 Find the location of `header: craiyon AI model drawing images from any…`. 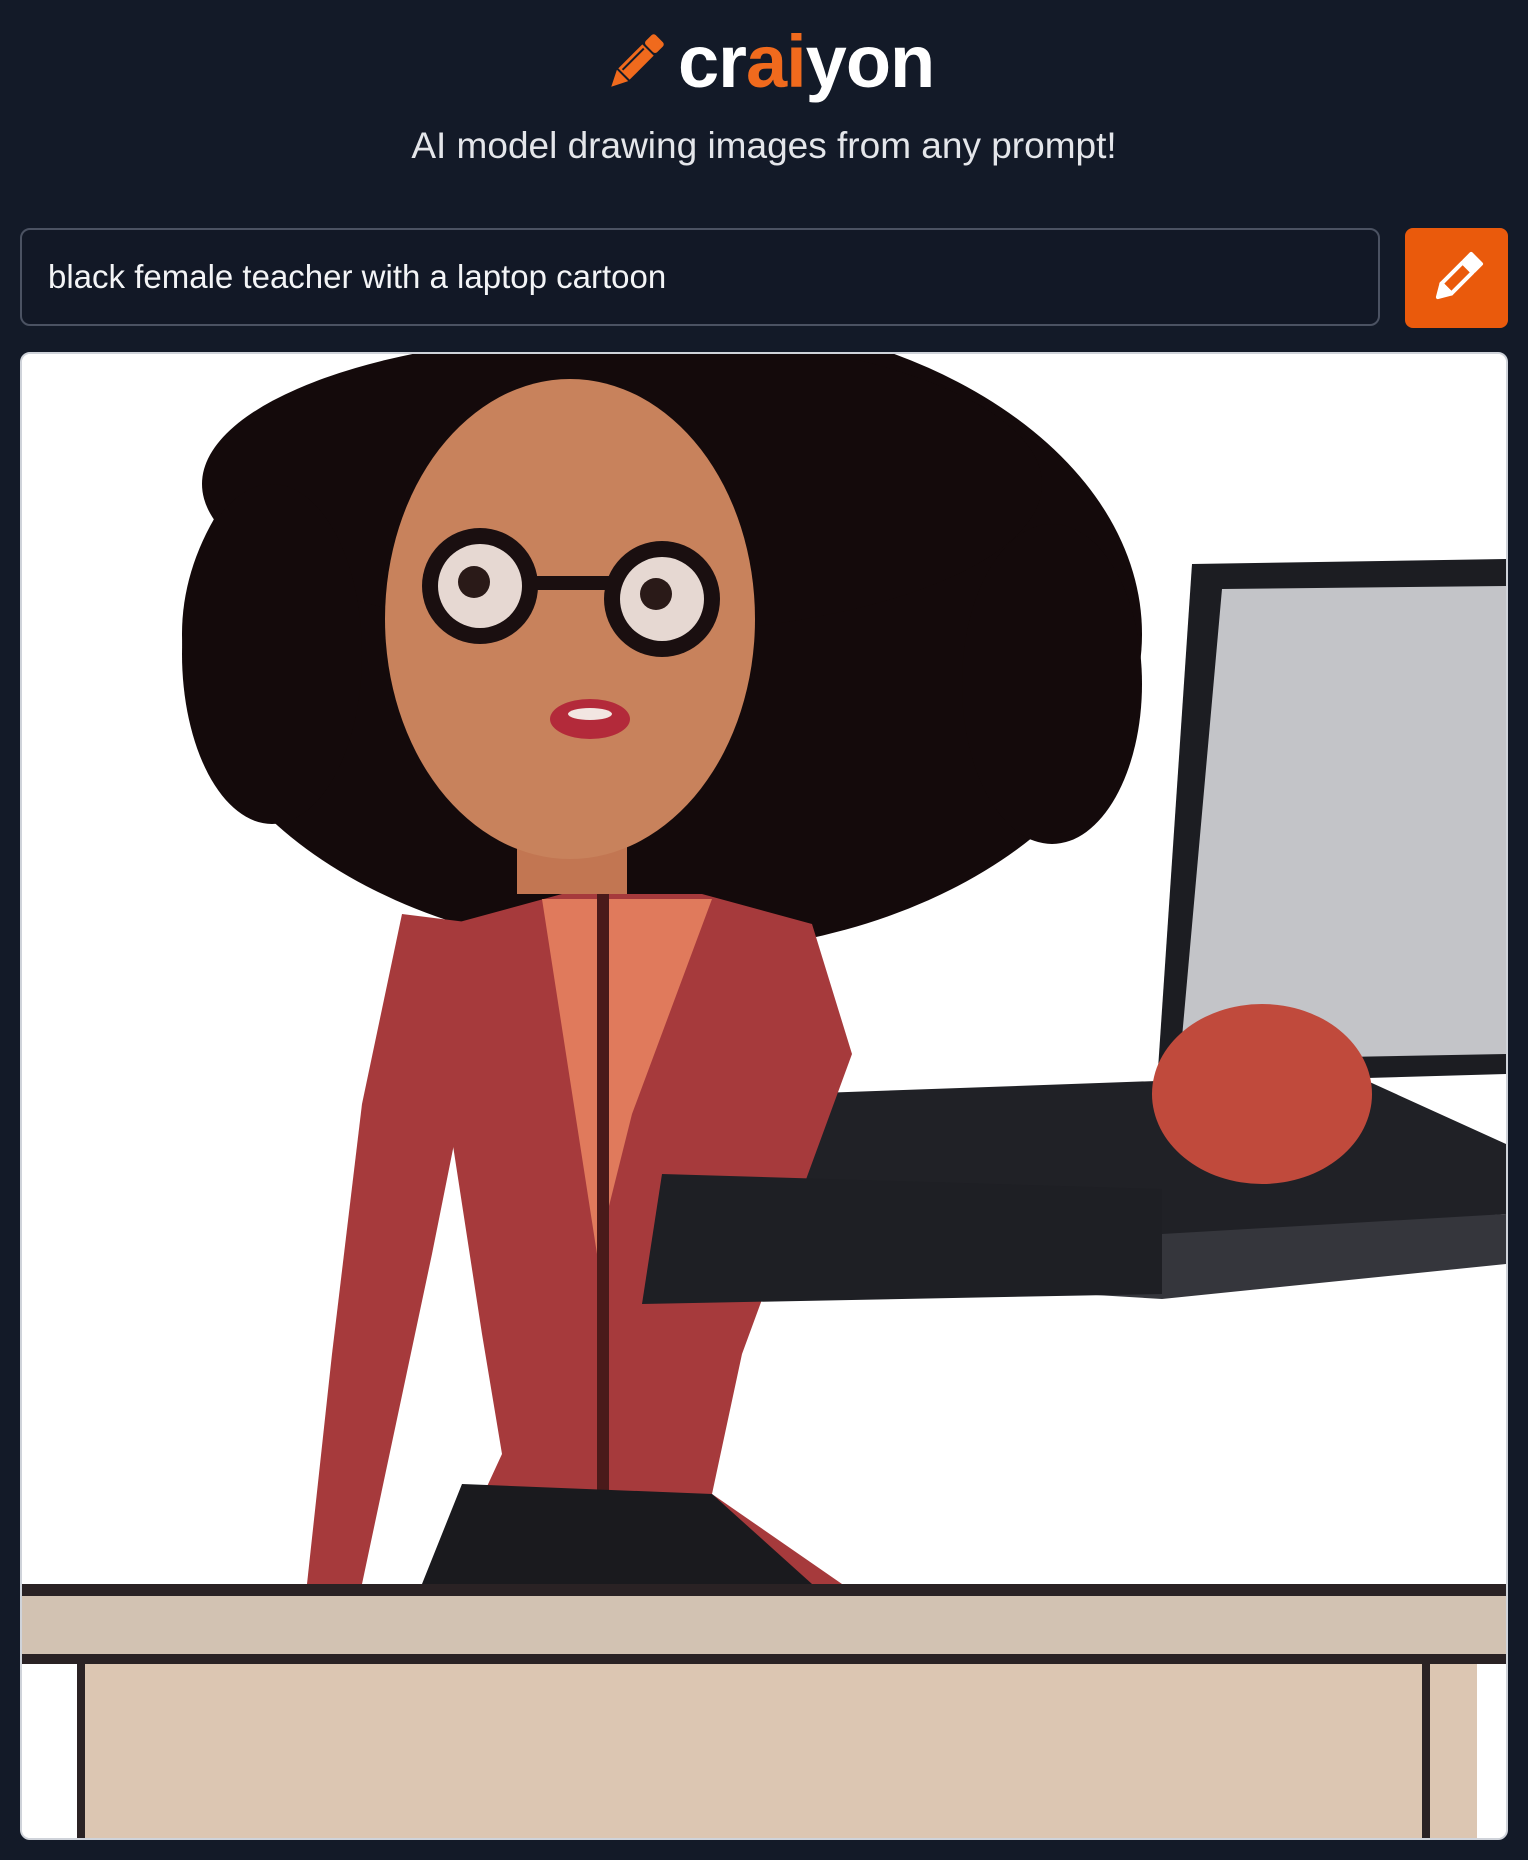

header: craiyon AI model drawing images from any… is located at coordinates (764, 110).